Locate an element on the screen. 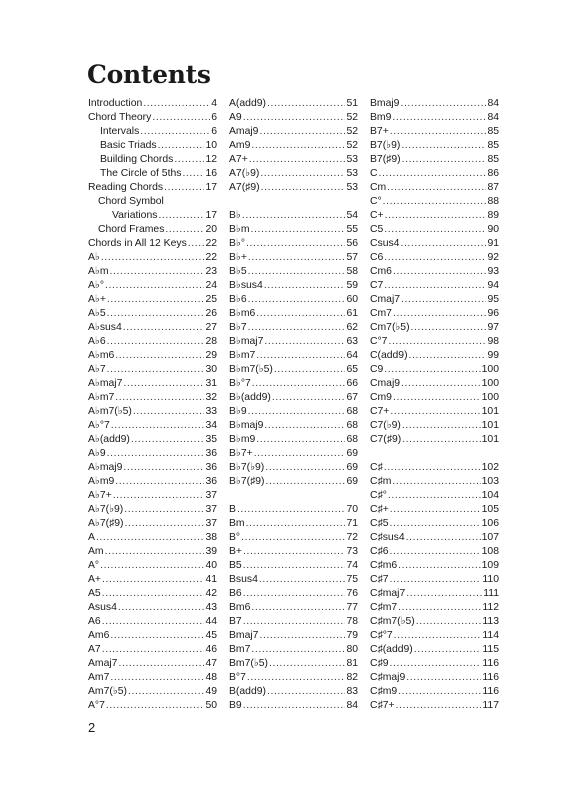  toc-entry: Amaj7 47 is located at coordinates (152, 664).